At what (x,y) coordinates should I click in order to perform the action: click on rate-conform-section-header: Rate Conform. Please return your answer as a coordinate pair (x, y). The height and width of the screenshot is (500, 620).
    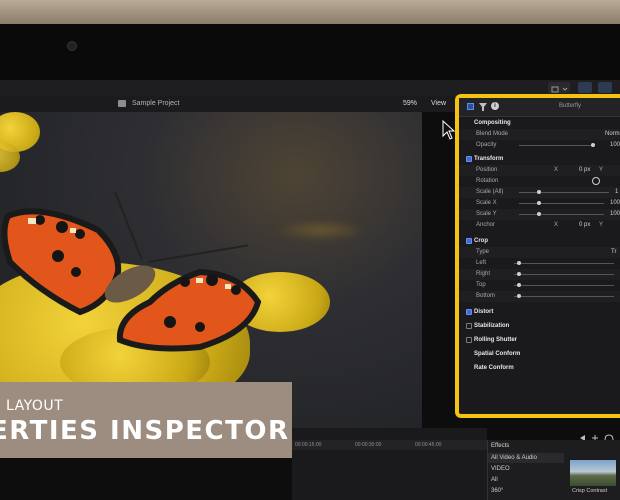
    Looking at the image, I should click on (539, 368).